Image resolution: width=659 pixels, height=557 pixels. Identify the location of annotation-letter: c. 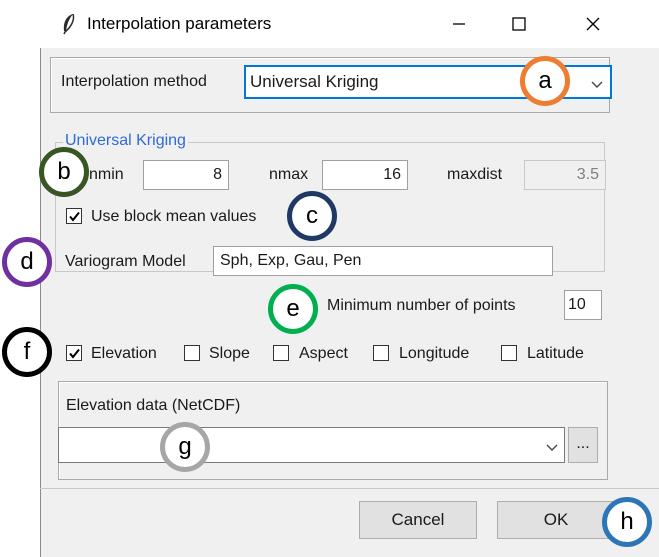
(312, 215).